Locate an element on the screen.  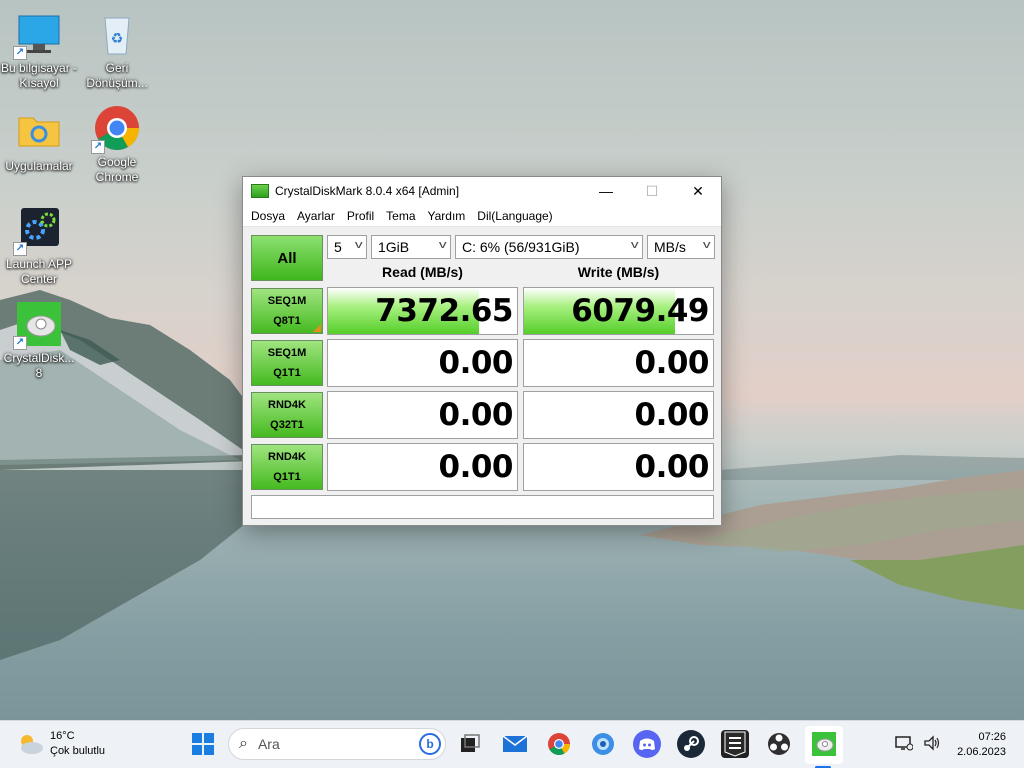
menu-theme: Tema is located at coordinates (400, 216).